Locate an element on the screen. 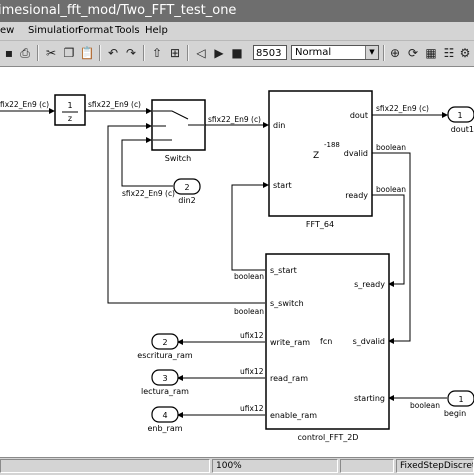 This screenshot has height=475, width=474. inport-din2: 2 is located at coordinates (187, 186).